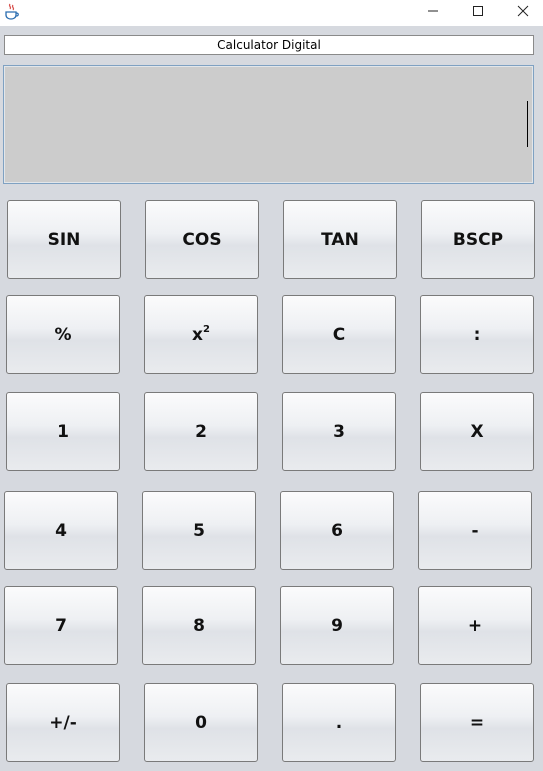 This screenshot has height=771, width=543. What do you see at coordinates (206, 329) in the screenshot?
I see `square-exponent: 2` at bounding box center [206, 329].